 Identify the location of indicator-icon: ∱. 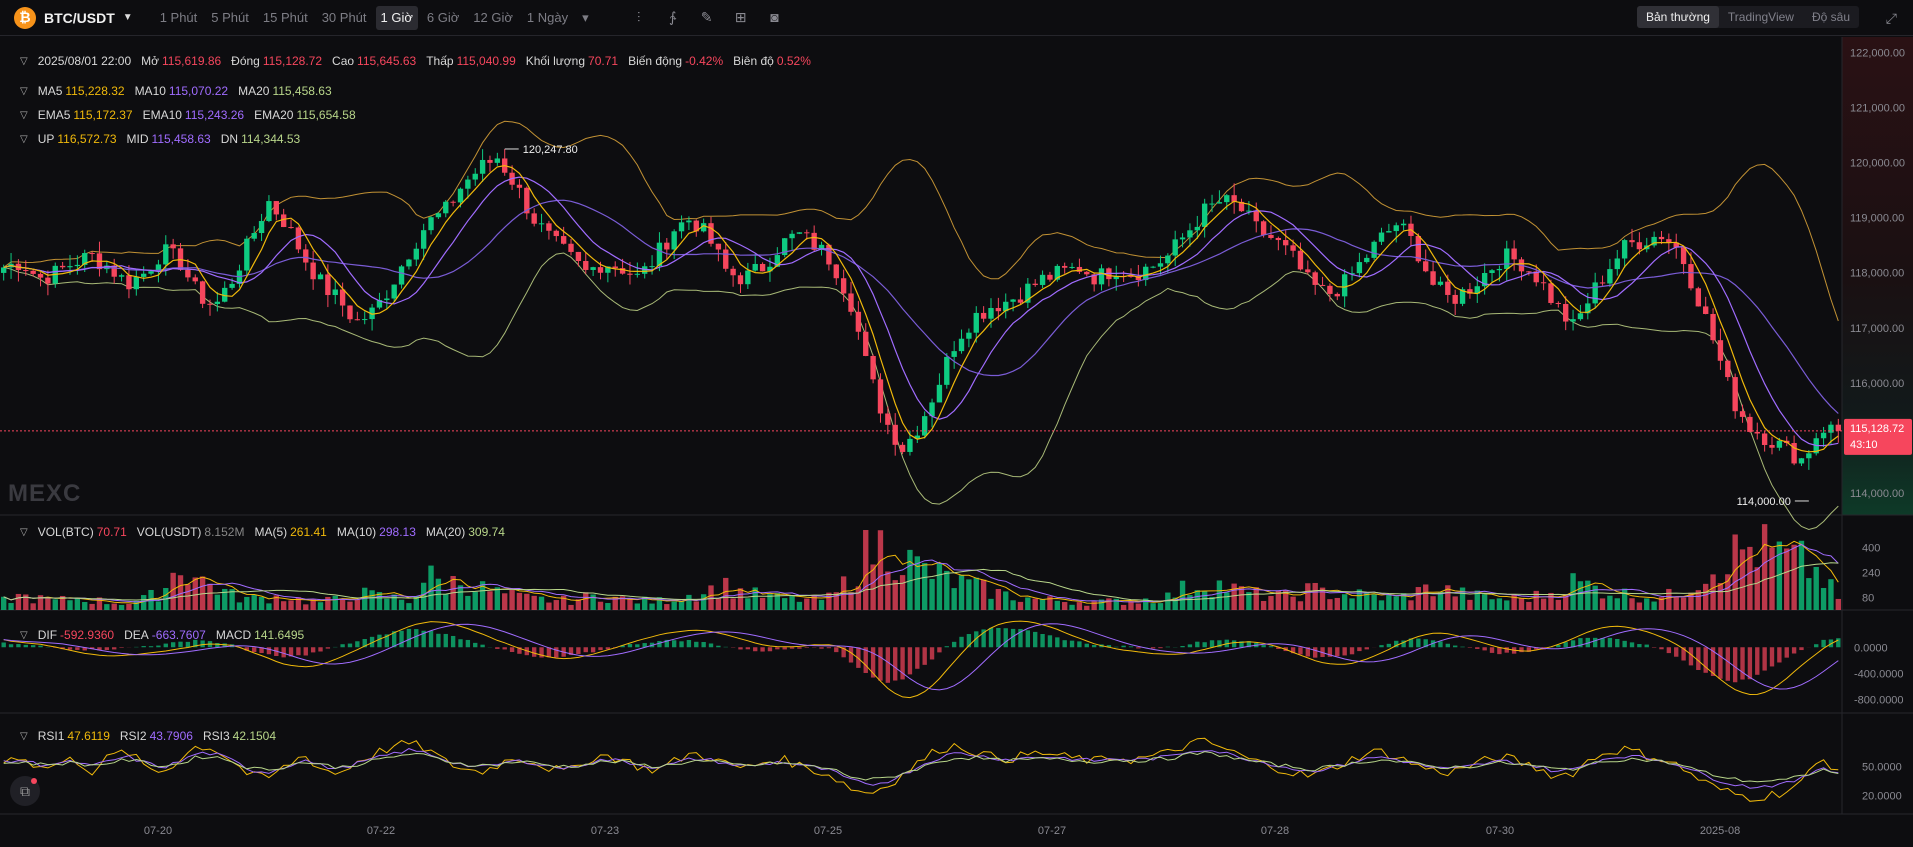
(673, 17).